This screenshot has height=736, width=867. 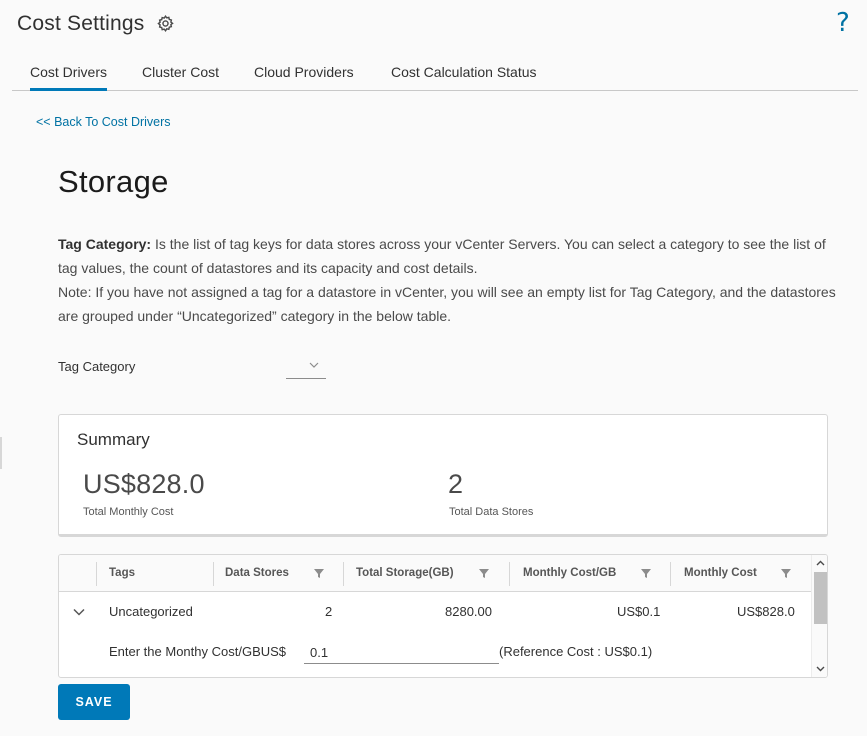 I want to click on save-button: SAVE, so click(x=94, y=702).